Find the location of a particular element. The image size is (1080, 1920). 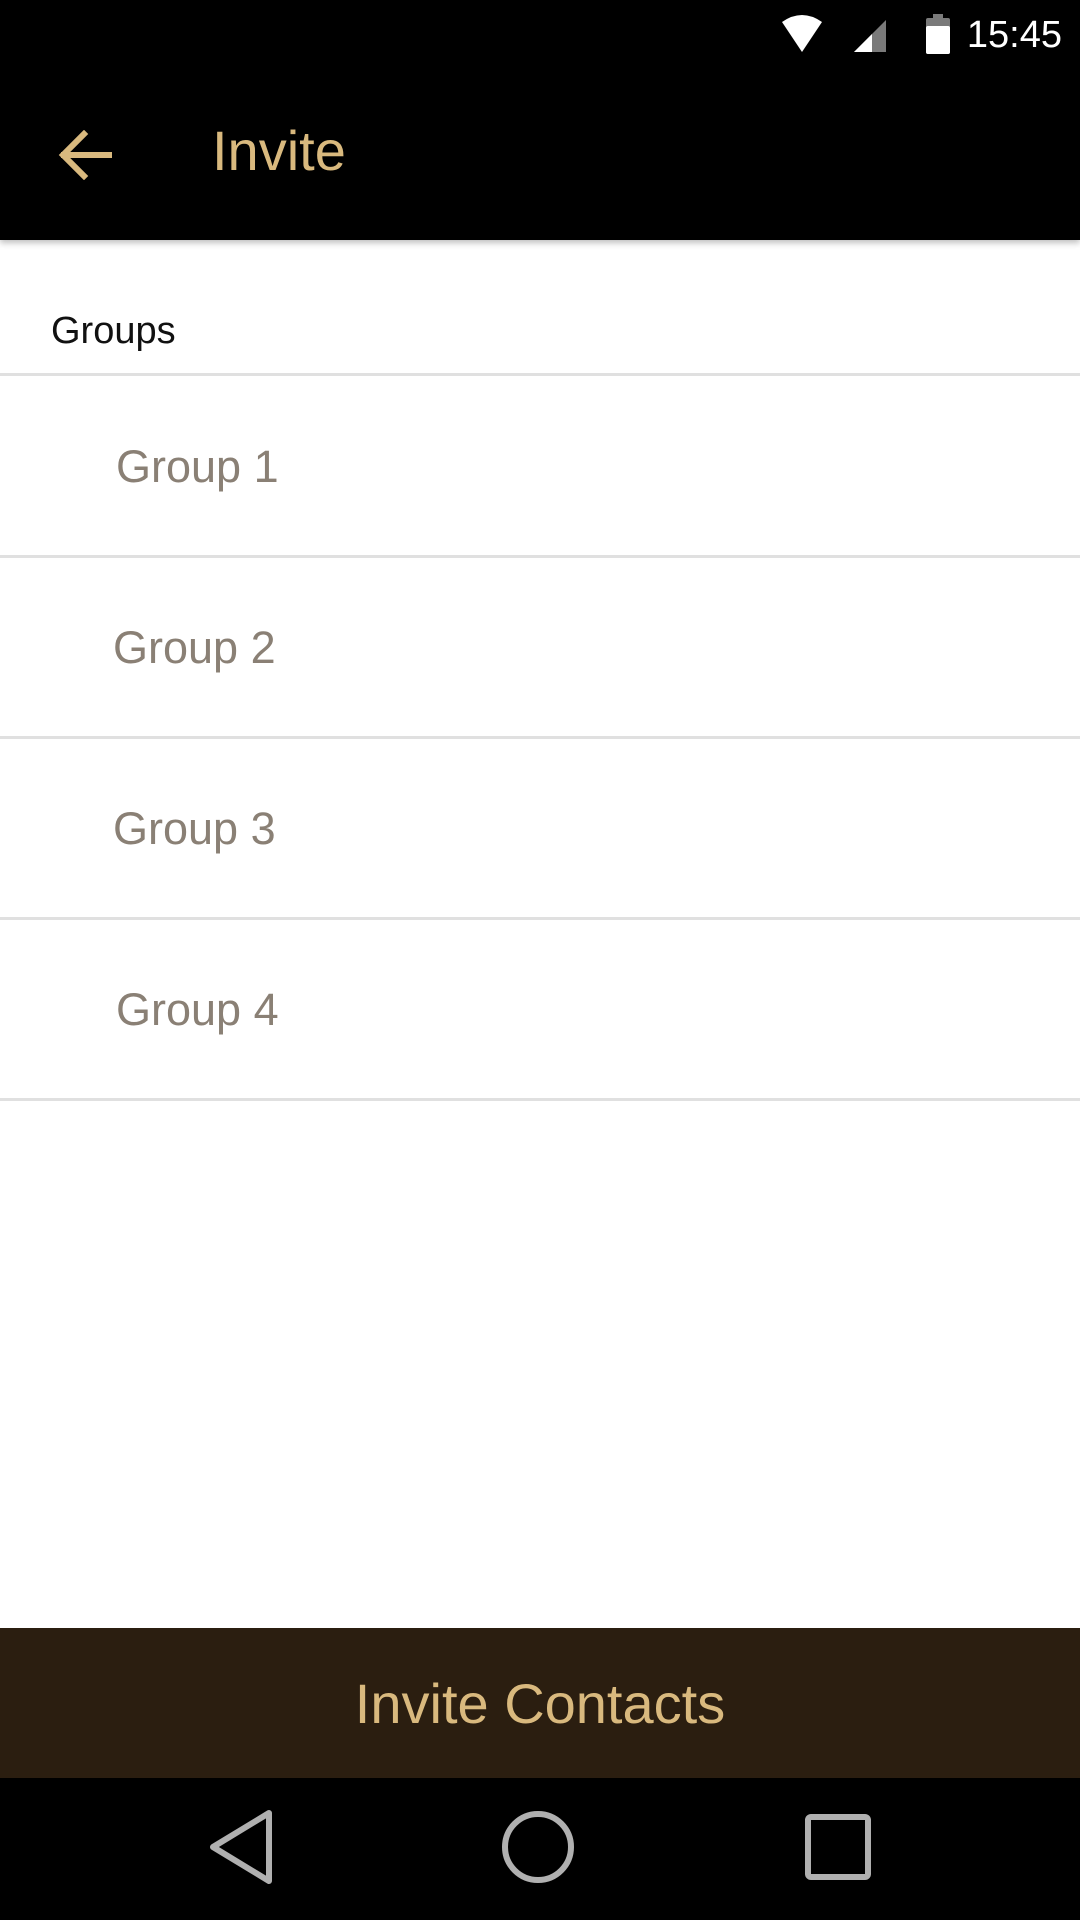

nav-home-icon is located at coordinates (538, 1849).